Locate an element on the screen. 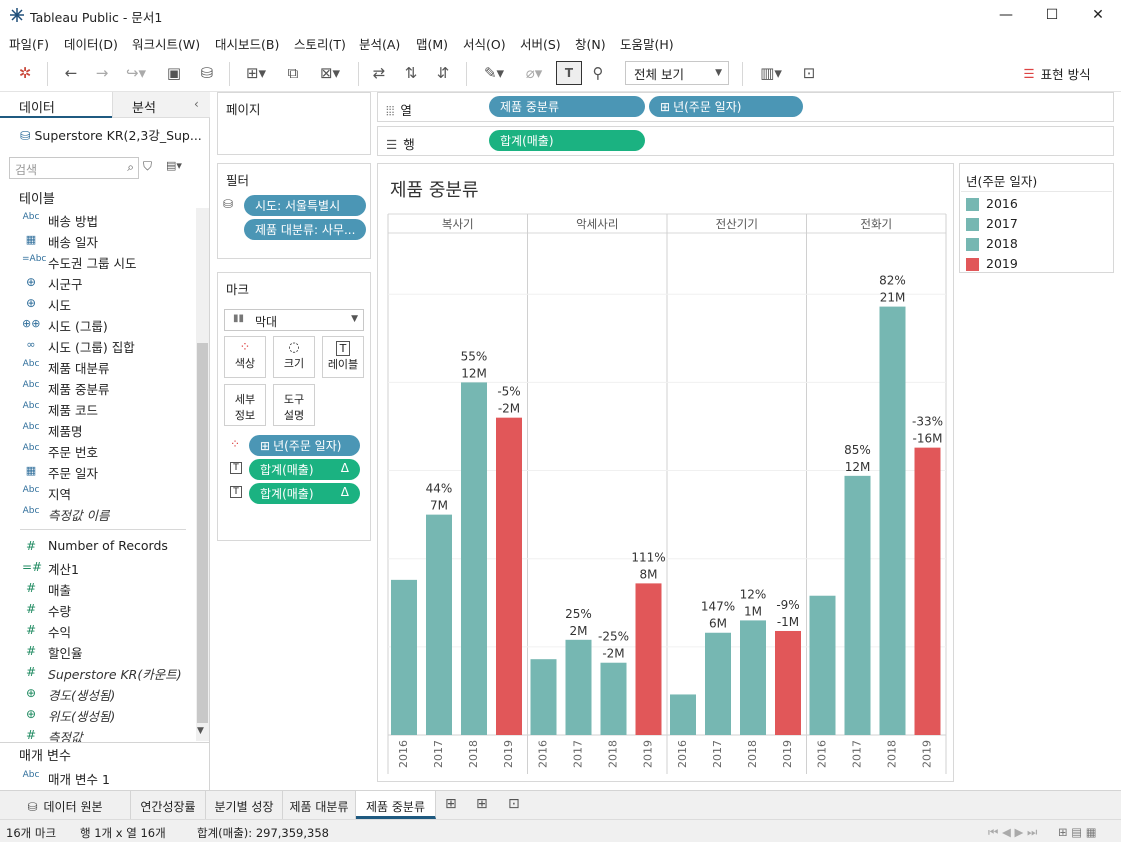  menu-worksheet: 워크시트(W) is located at coordinates (166, 43).